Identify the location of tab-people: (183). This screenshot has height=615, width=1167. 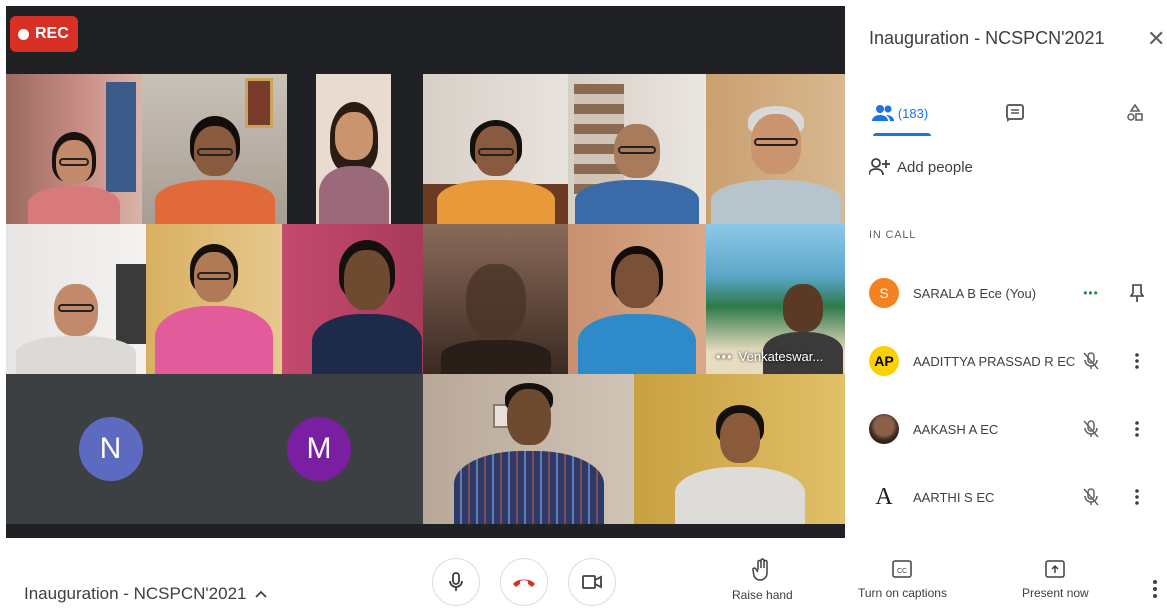
(900, 113).